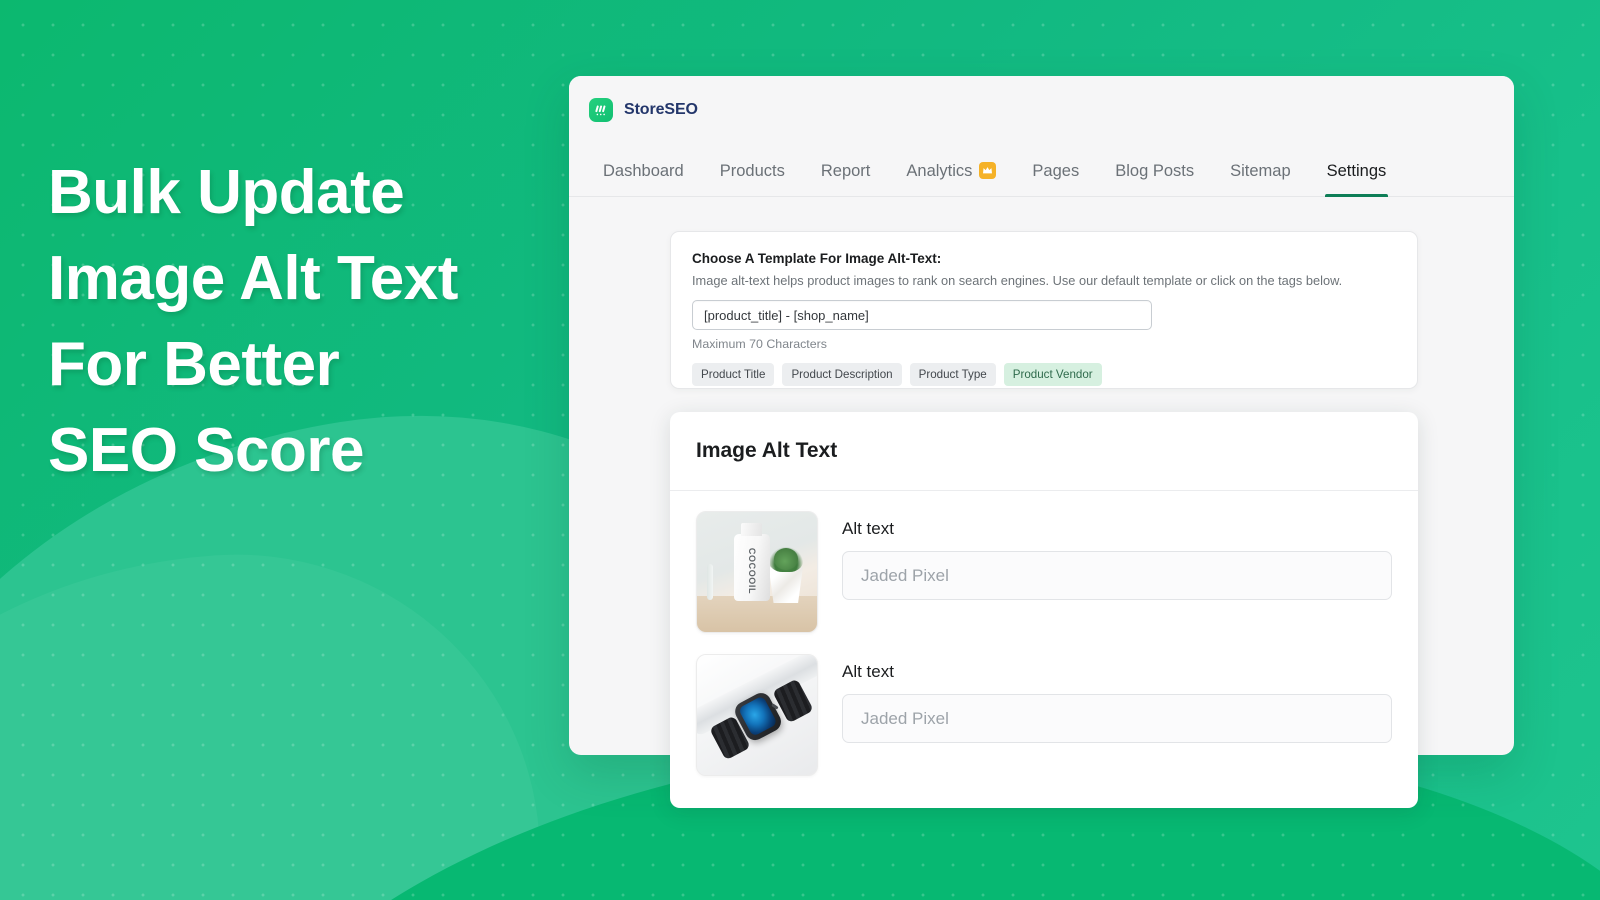  Describe the element at coordinates (785, 559) in the screenshot. I see `image-succulent-plant-highlight` at that location.